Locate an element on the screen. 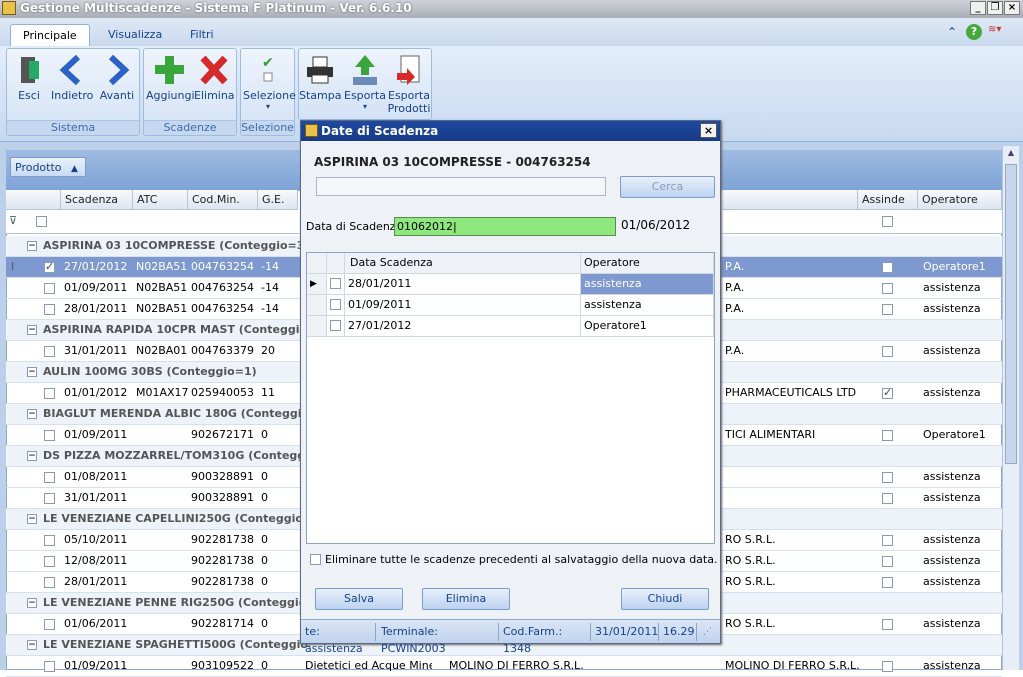 The height and width of the screenshot is (677, 1023). scroll-thumb is located at coordinates (1011, 314).